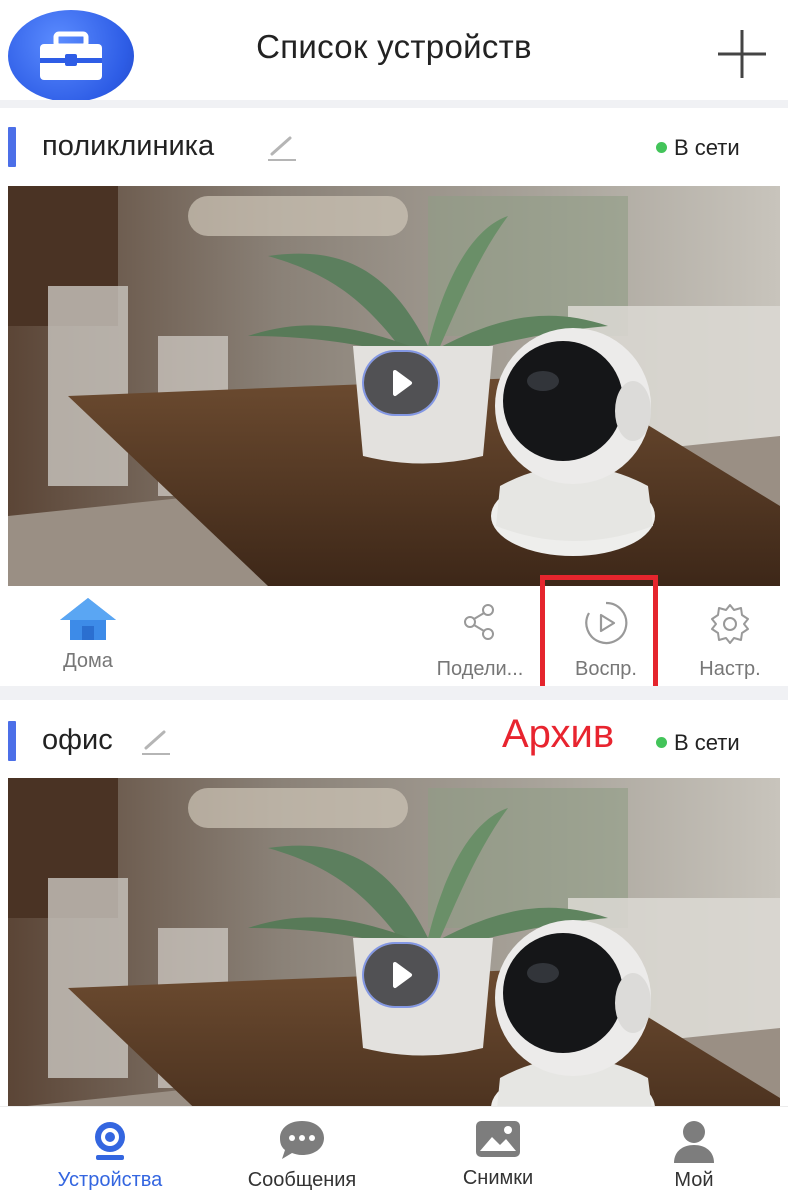 The width and height of the screenshot is (788, 1195). Describe the element at coordinates (77, 740) in the screenshot. I see `device-name: офис` at that location.